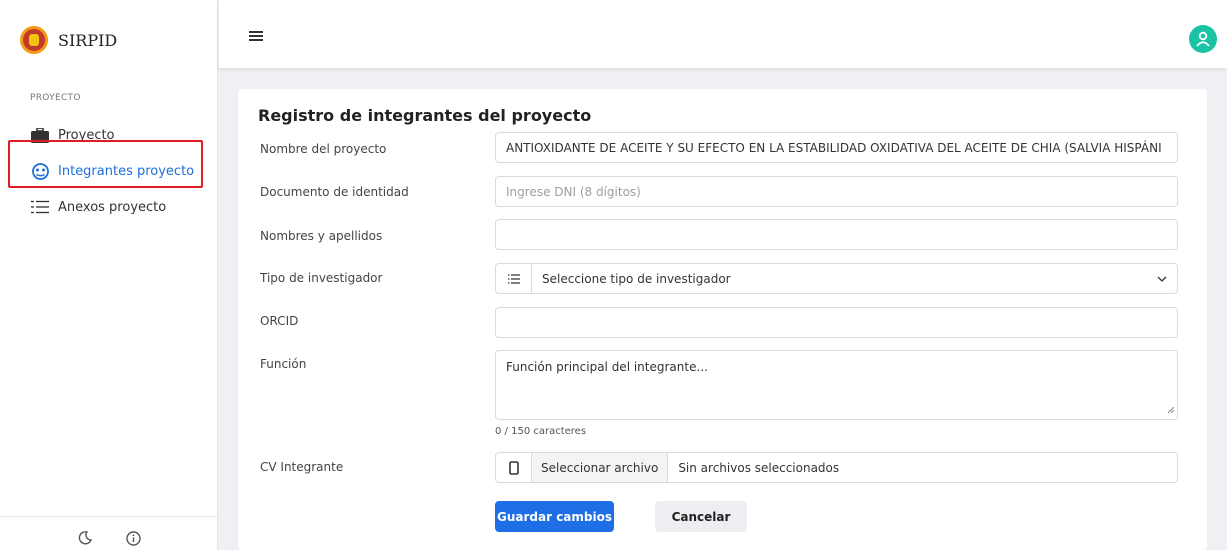 This screenshot has height=550, width=1227. I want to click on researcher-type-label: Tipo de investigador, so click(321, 278).